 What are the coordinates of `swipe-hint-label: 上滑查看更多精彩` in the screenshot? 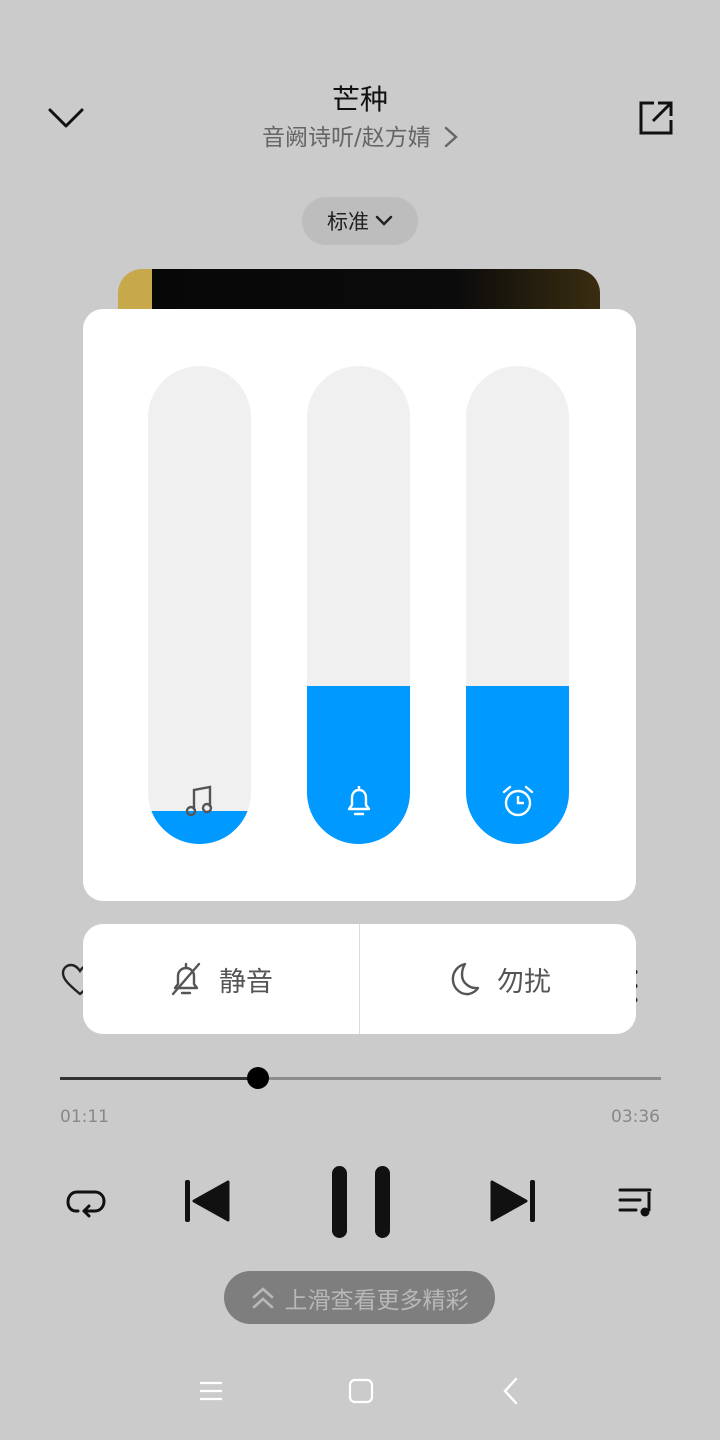 It's located at (376, 1300).